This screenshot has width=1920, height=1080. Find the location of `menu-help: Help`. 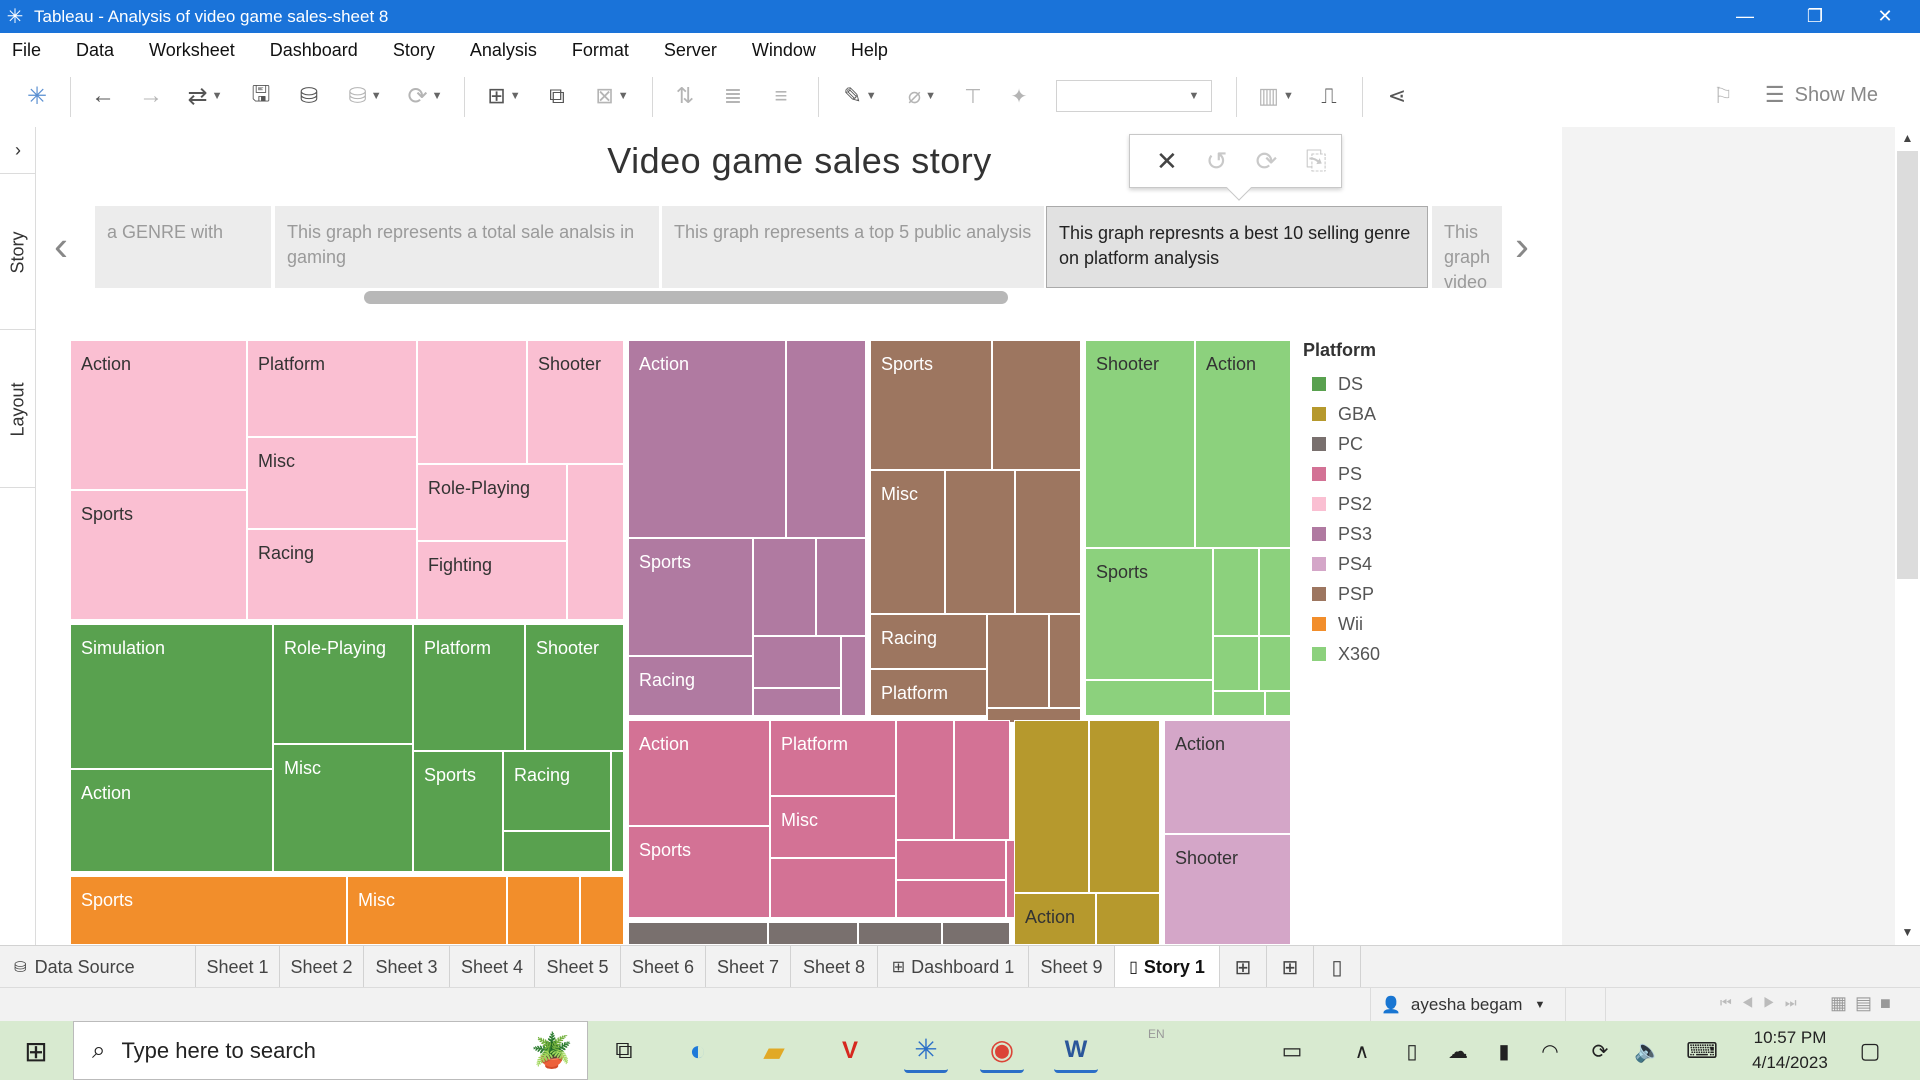

menu-help: Help is located at coordinates (863, 50).